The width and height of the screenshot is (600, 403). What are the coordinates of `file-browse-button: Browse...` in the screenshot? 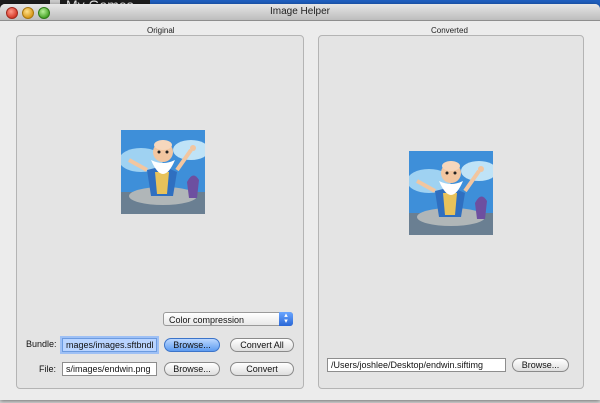 It's located at (192, 369).